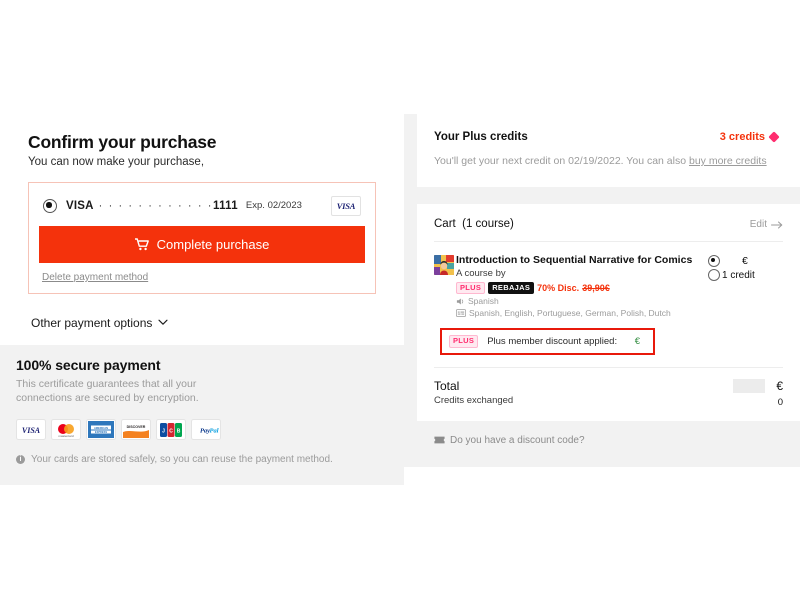 The height and width of the screenshot is (600, 800). Describe the element at coordinates (206, 430) in the screenshot. I see `paypal-card-icon: Pay Pal` at that location.